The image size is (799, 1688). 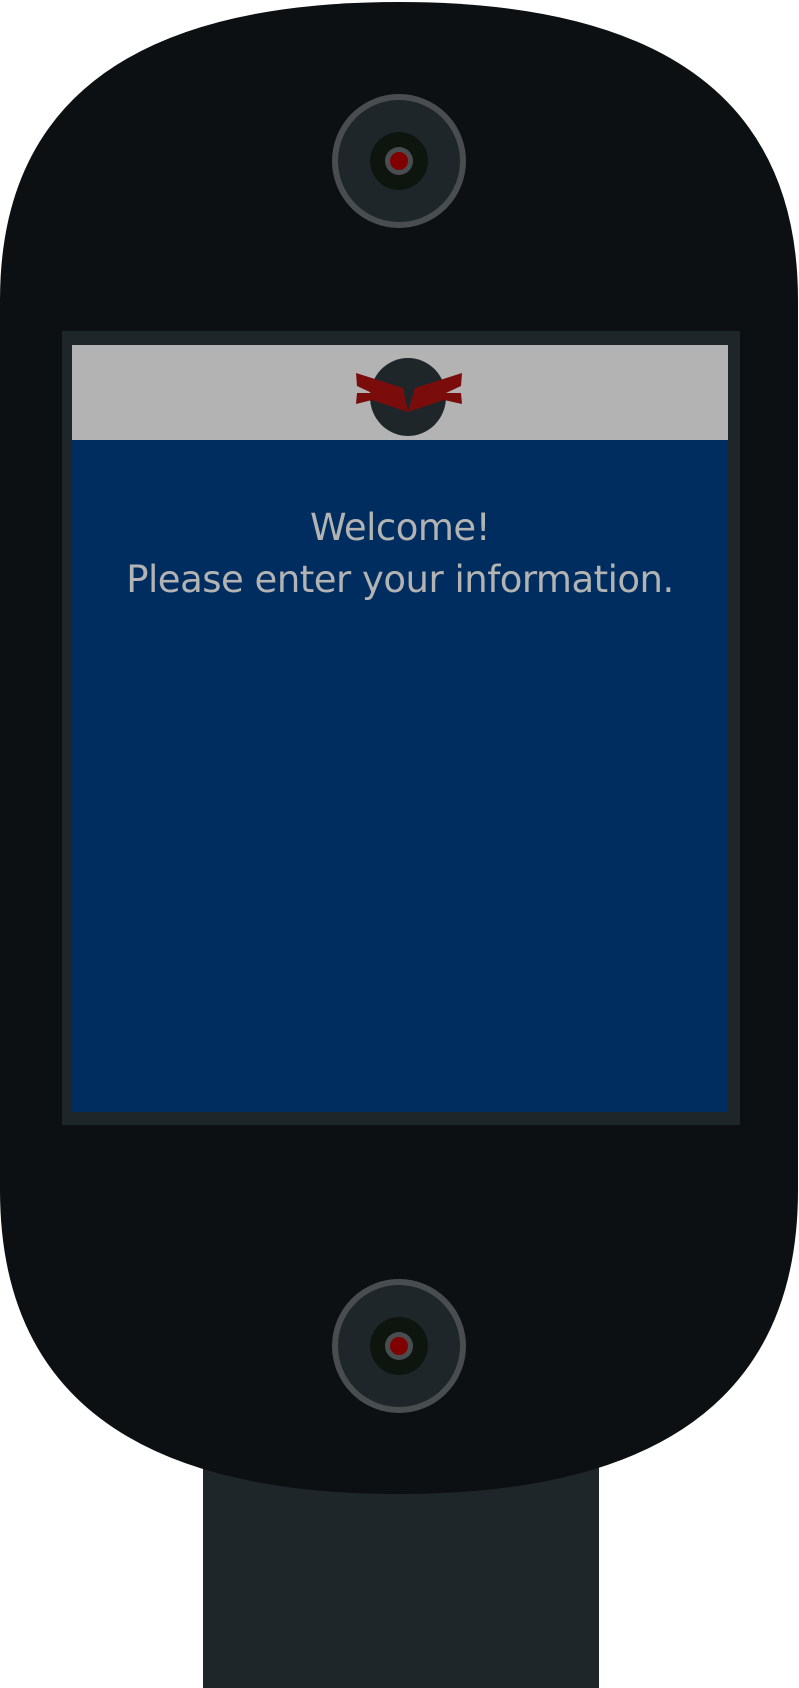 What do you see at coordinates (400, 579) in the screenshot?
I see `welcome-message: Please enter your information.` at bounding box center [400, 579].